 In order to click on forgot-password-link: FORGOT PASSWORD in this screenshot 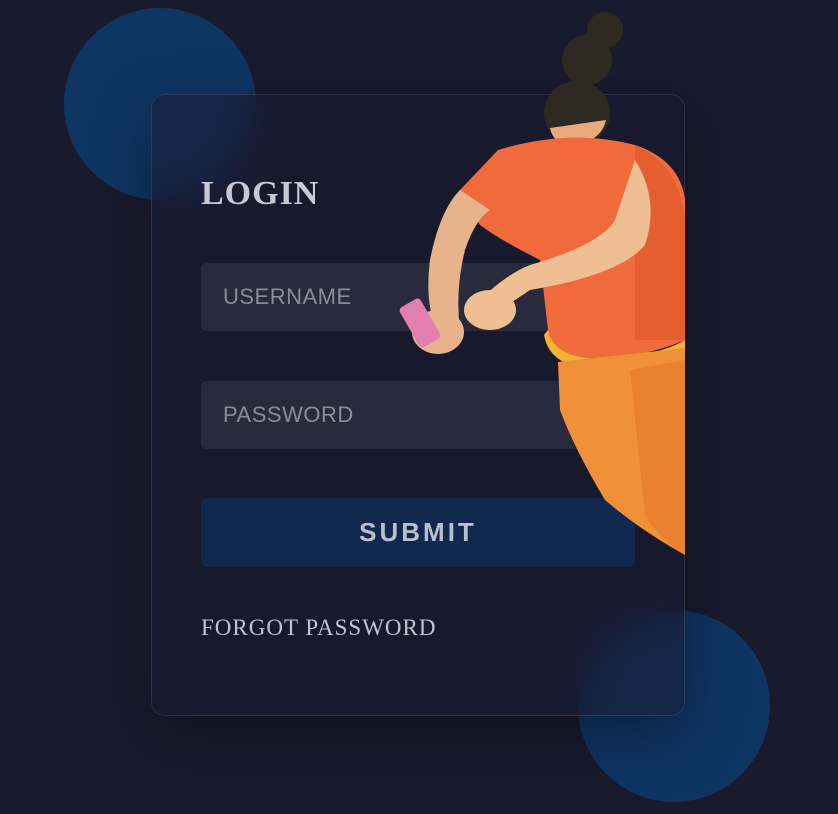, I will do `click(319, 628)`.